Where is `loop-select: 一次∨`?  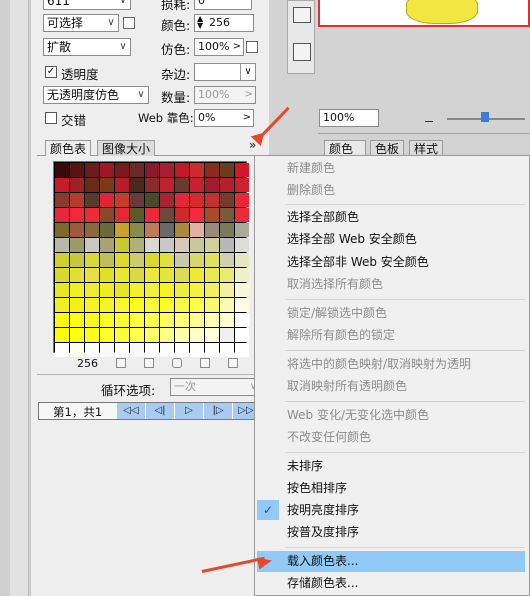
loop-select: 一次∨ is located at coordinates (215, 387).